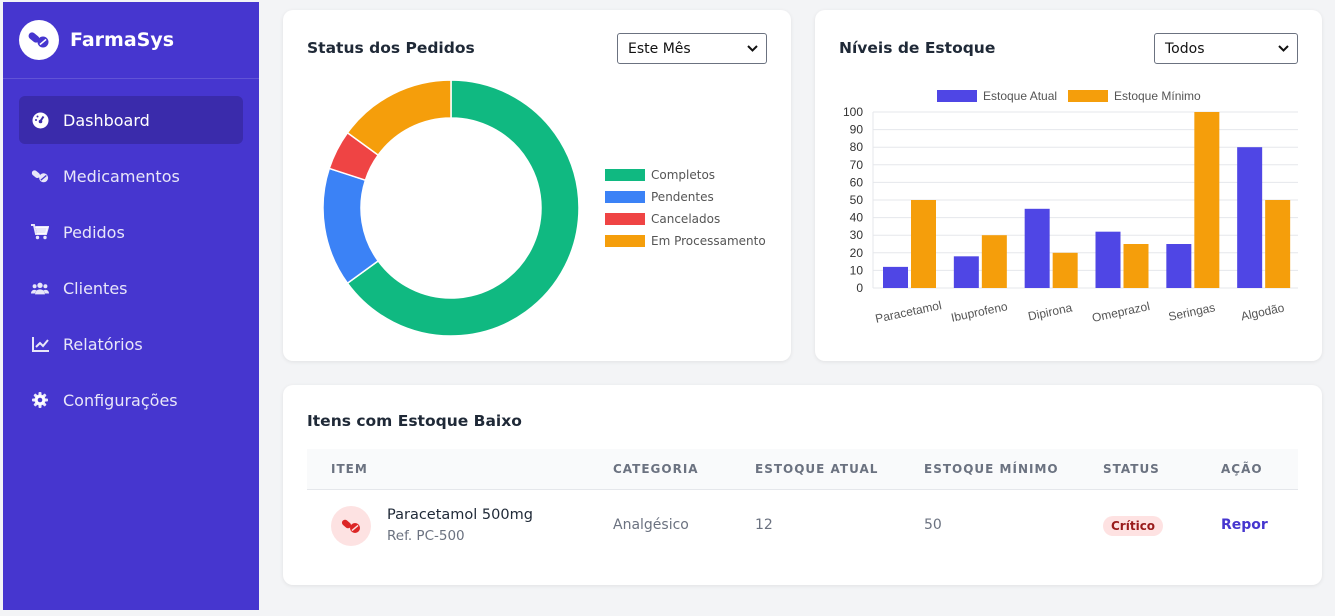 The image size is (1335, 616). I want to click on y-tick-label: 100, so click(853, 112).